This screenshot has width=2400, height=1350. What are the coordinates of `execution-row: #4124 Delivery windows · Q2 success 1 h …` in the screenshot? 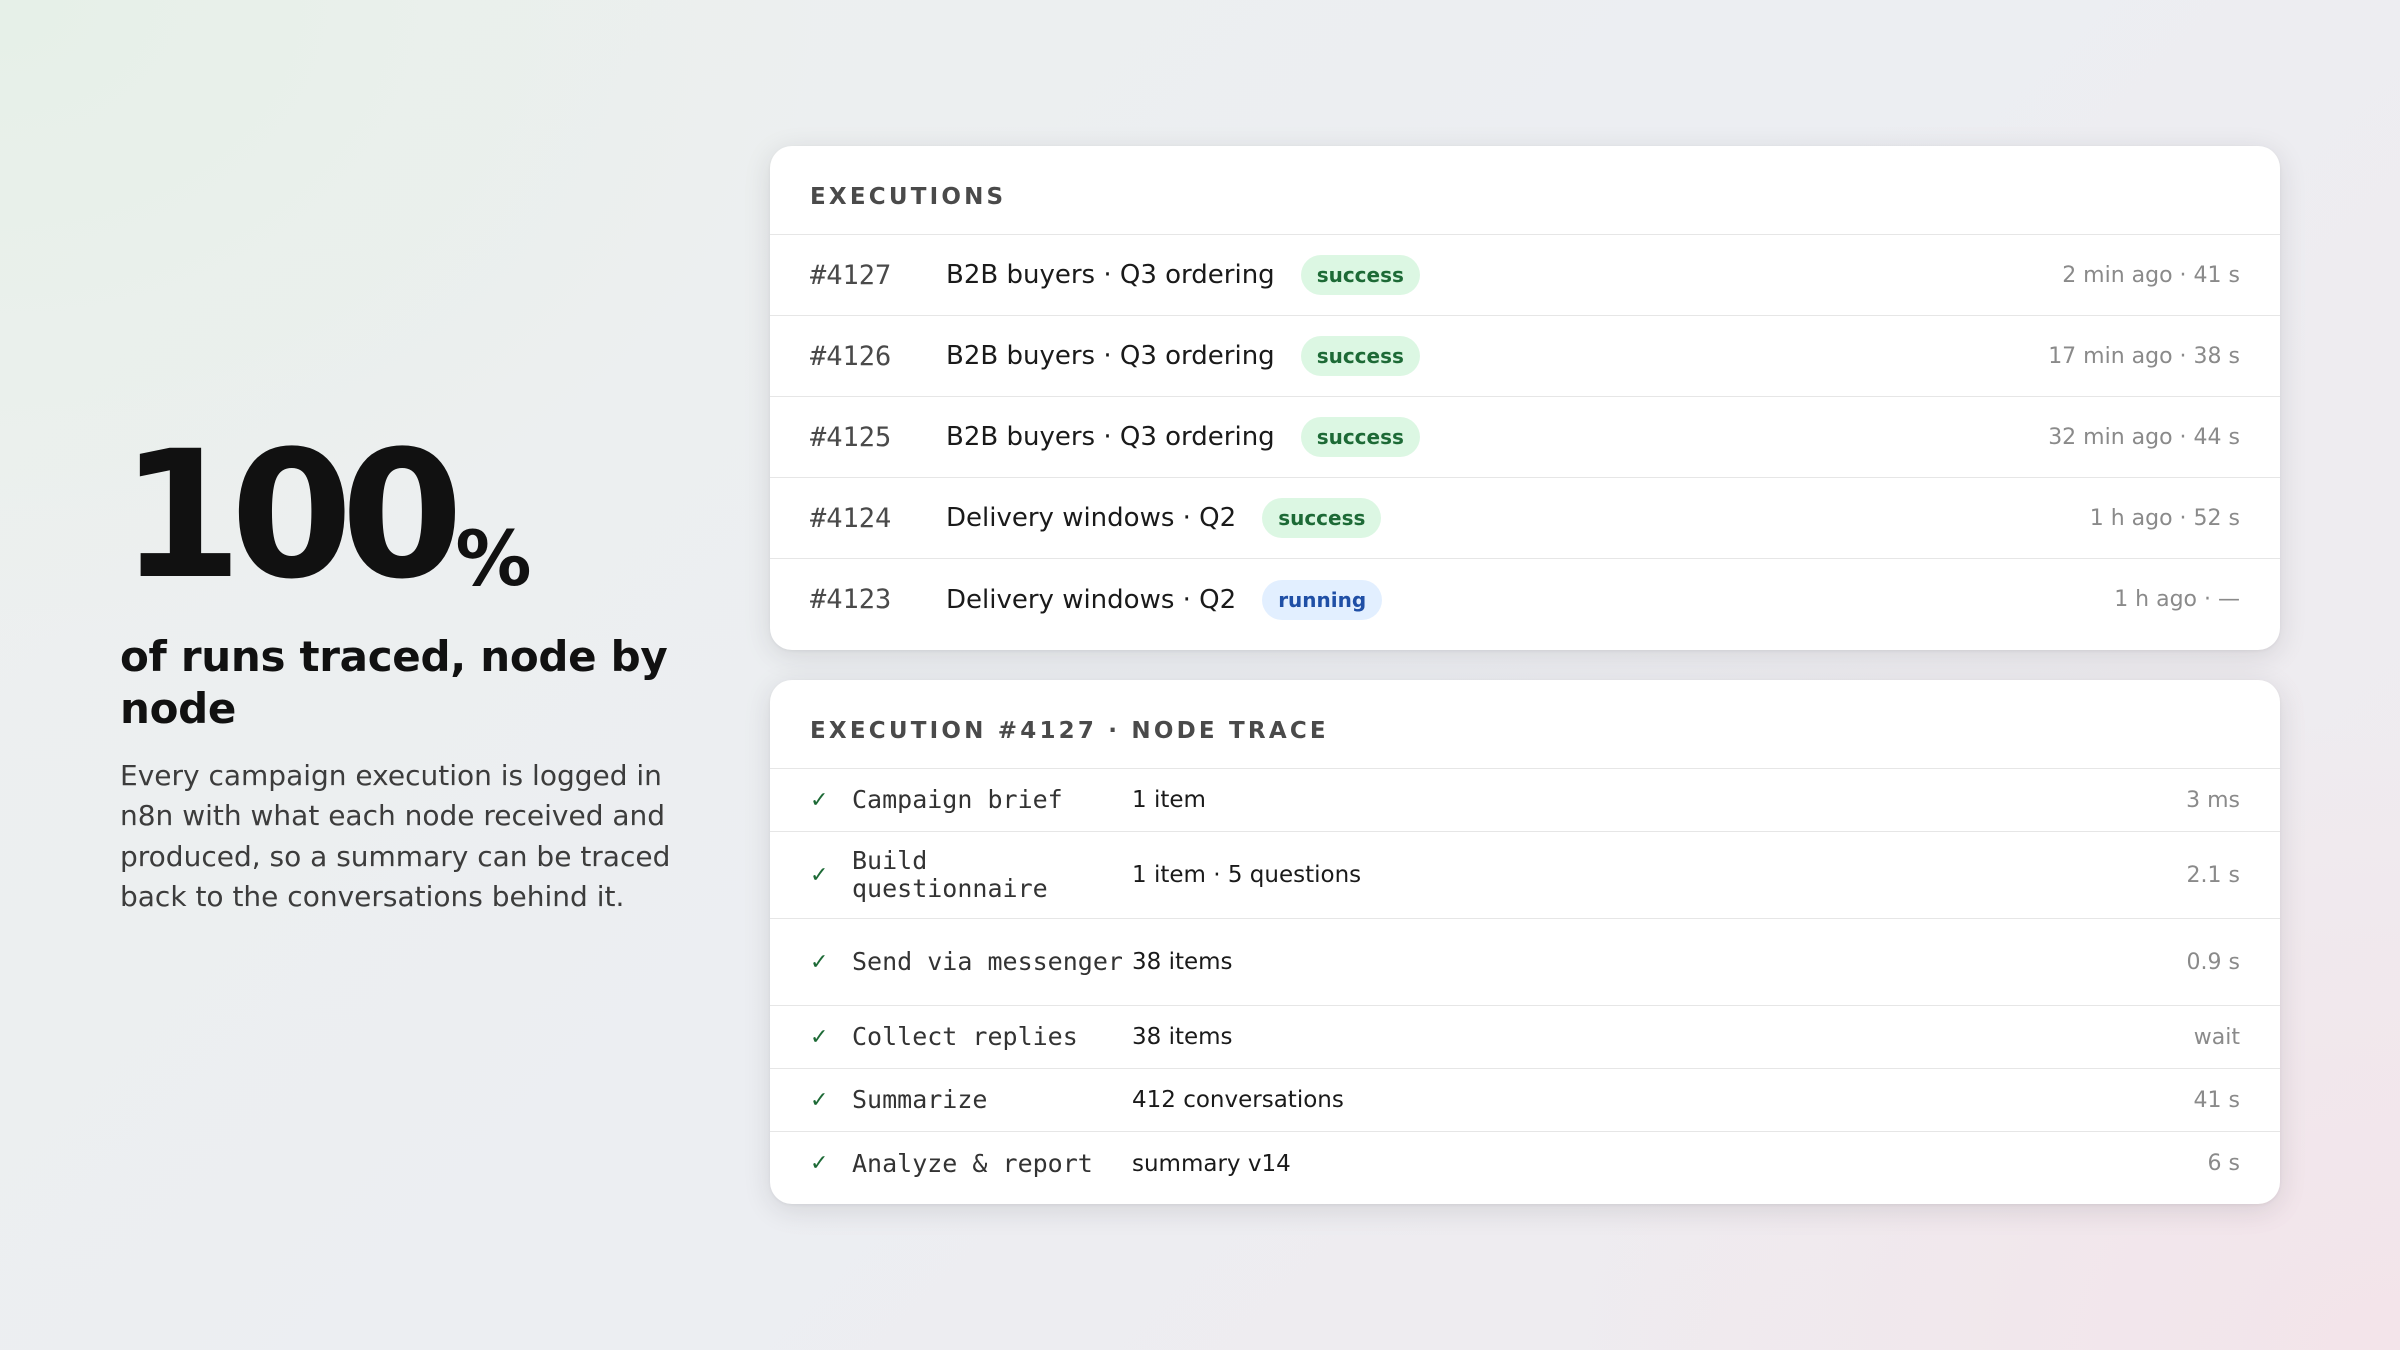 It's located at (1525, 518).